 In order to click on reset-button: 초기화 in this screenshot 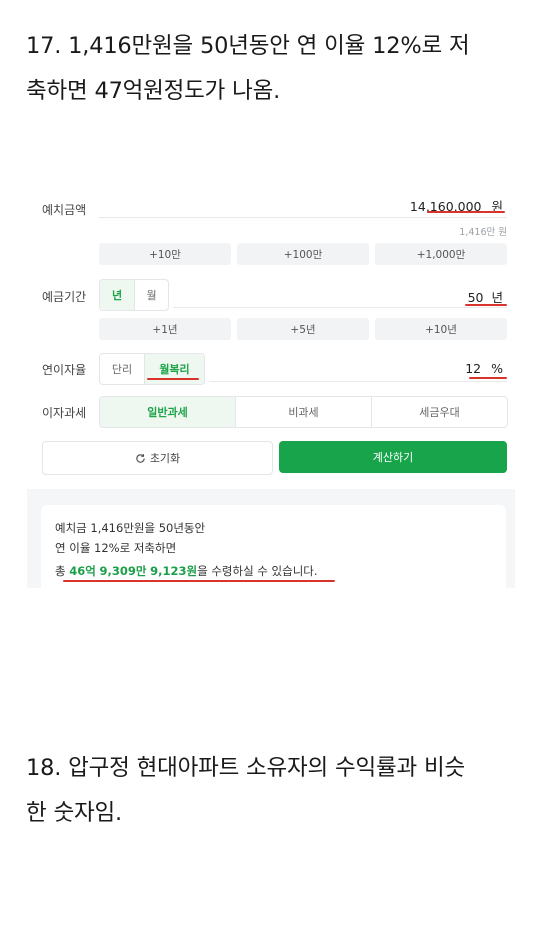, I will do `click(157, 458)`.